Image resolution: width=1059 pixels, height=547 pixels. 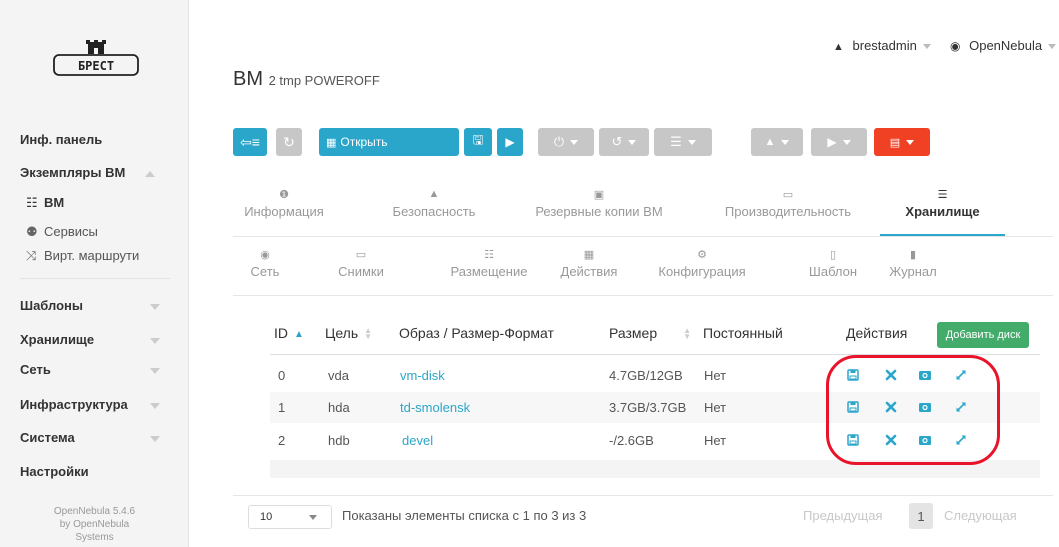 I want to click on tag-icon: ▶, so click(x=832, y=142).